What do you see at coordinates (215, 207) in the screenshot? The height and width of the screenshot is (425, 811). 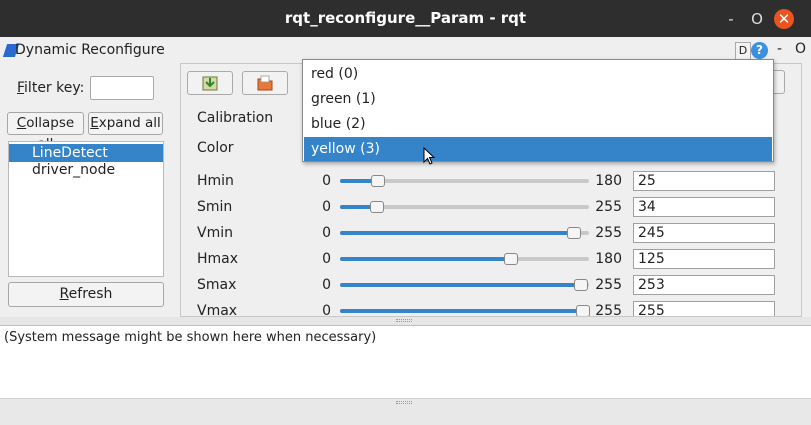 I see `param-name: Smin` at bounding box center [215, 207].